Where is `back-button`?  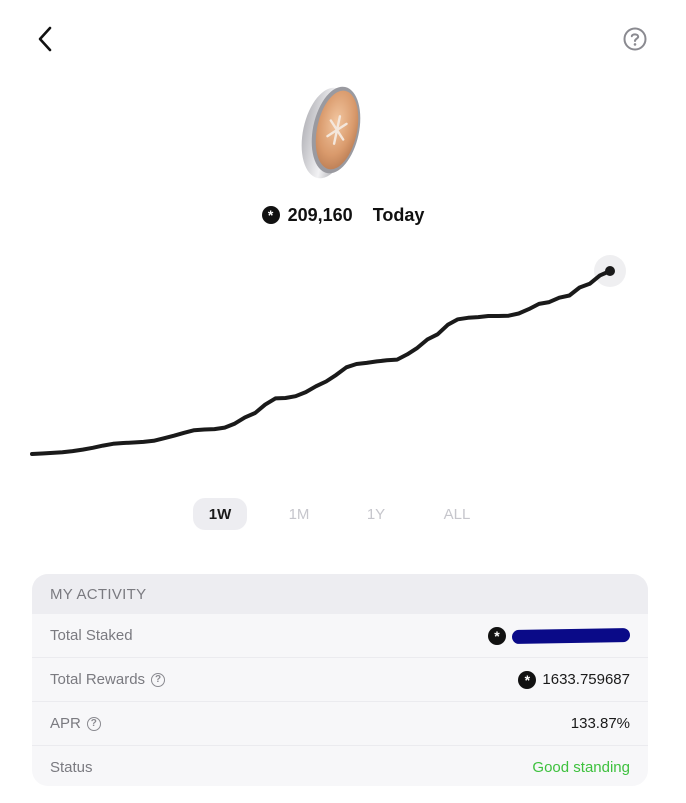
back-button is located at coordinates (46, 40).